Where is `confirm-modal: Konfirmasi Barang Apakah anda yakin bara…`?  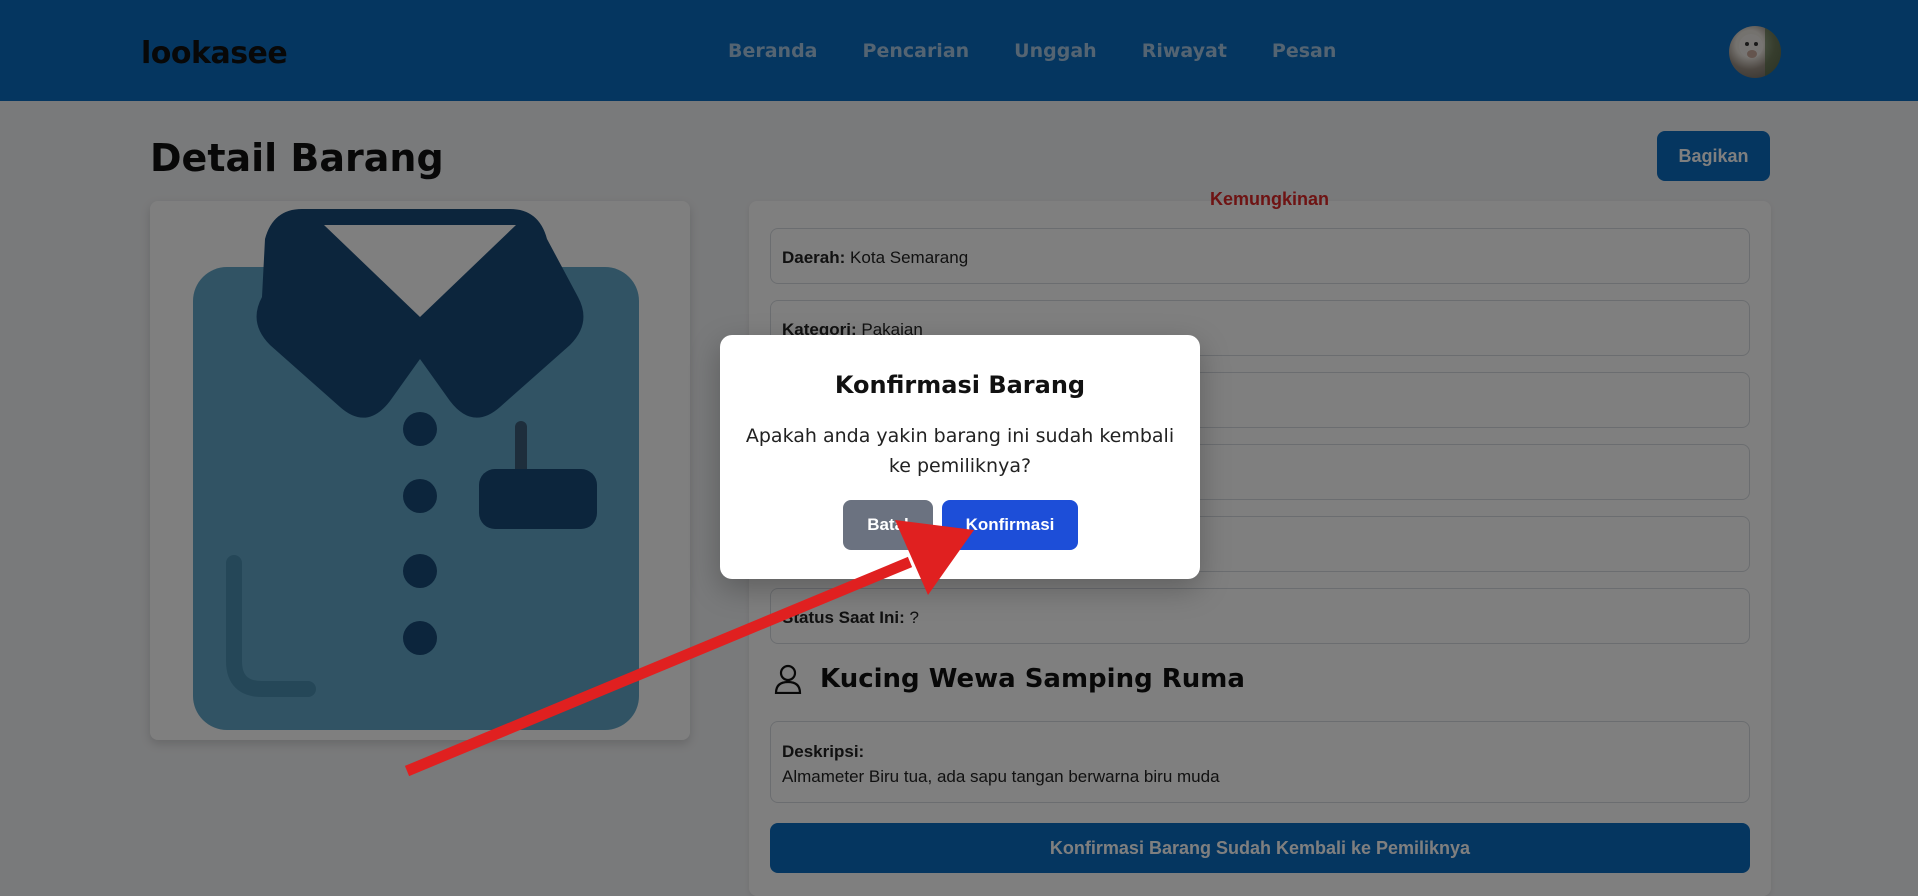 confirm-modal: Konfirmasi Barang Apakah anda yakin bara… is located at coordinates (960, 457).